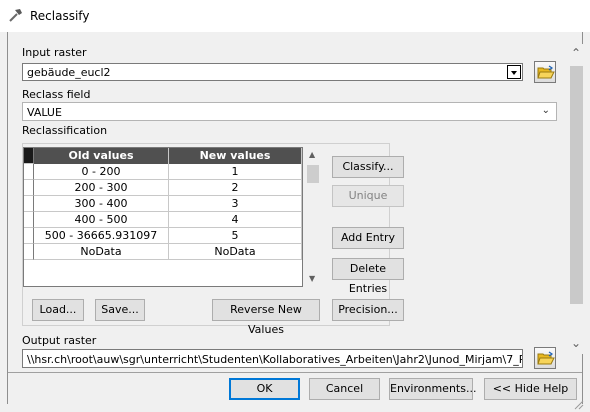  What do you see at coordinates (60, 16) in the screenshot?
I see `window-title: Reclassify` at bounding box center [60, 16].